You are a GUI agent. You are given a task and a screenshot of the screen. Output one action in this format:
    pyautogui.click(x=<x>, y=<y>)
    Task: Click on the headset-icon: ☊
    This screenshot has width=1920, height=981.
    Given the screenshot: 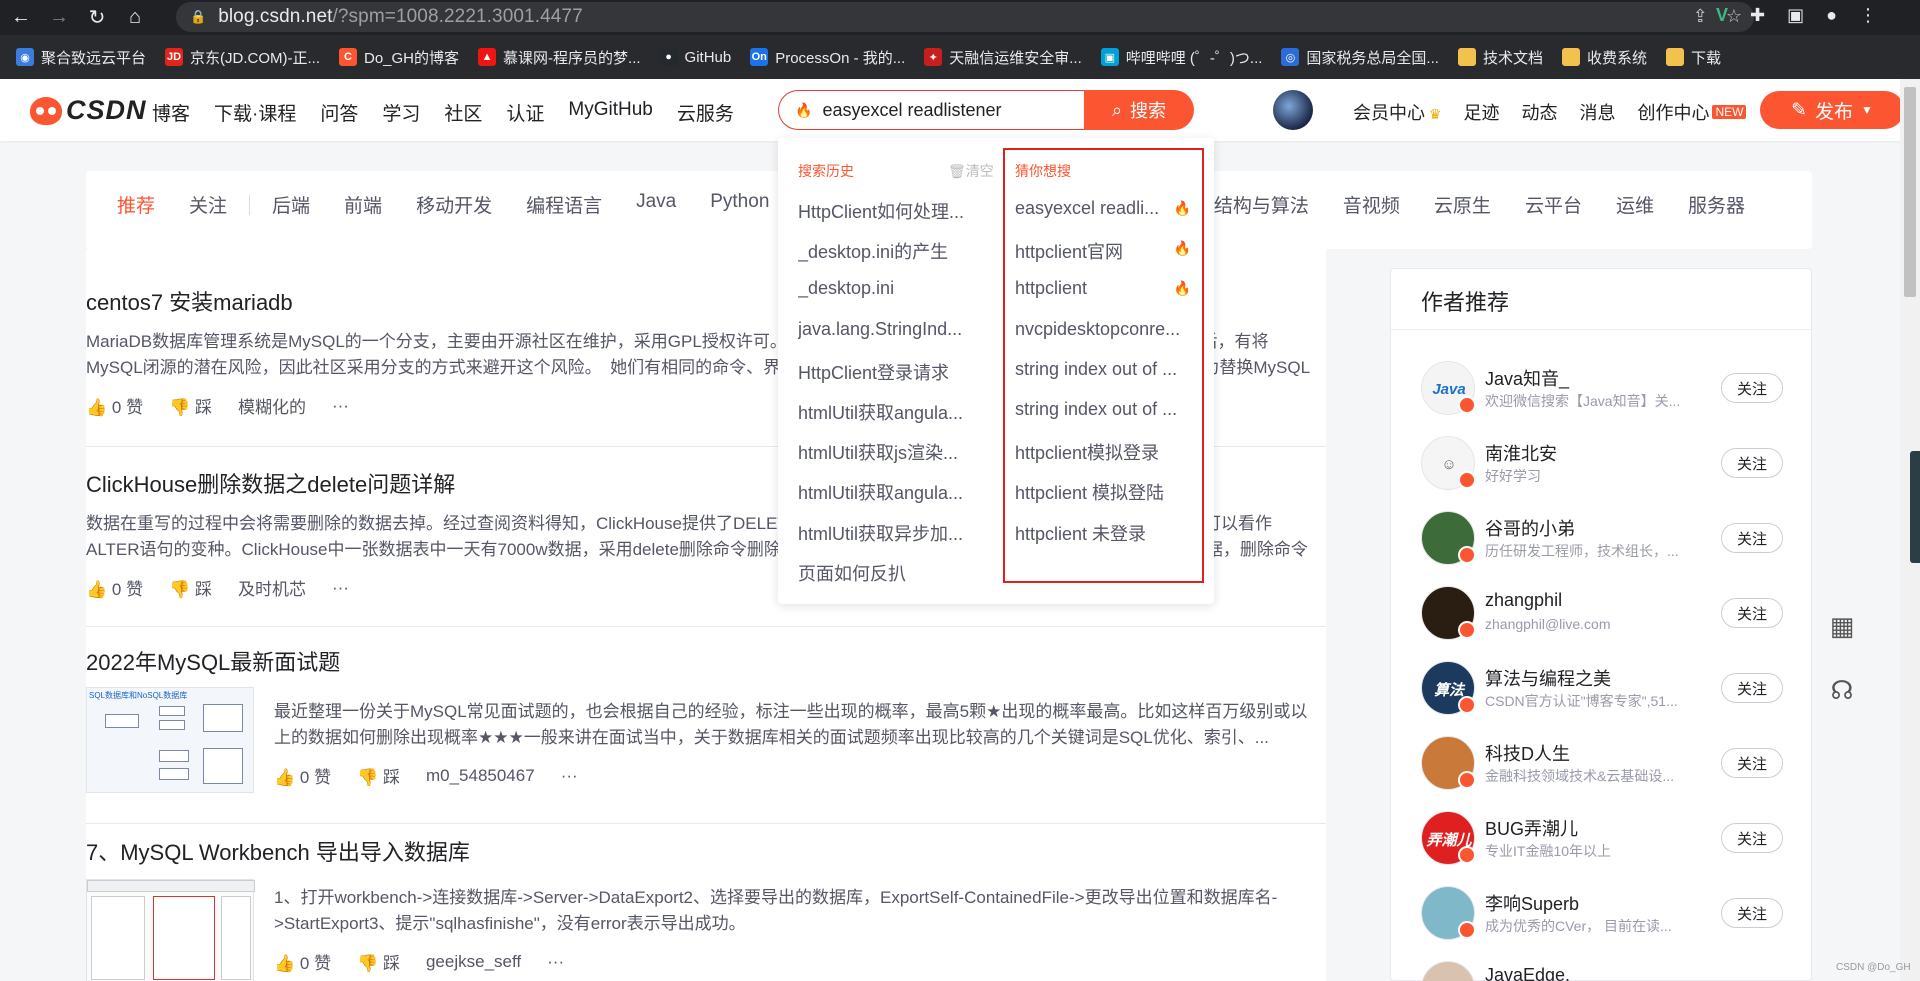 What is the action you would take?
    pyautogui.click(x=1842, y=690)
    